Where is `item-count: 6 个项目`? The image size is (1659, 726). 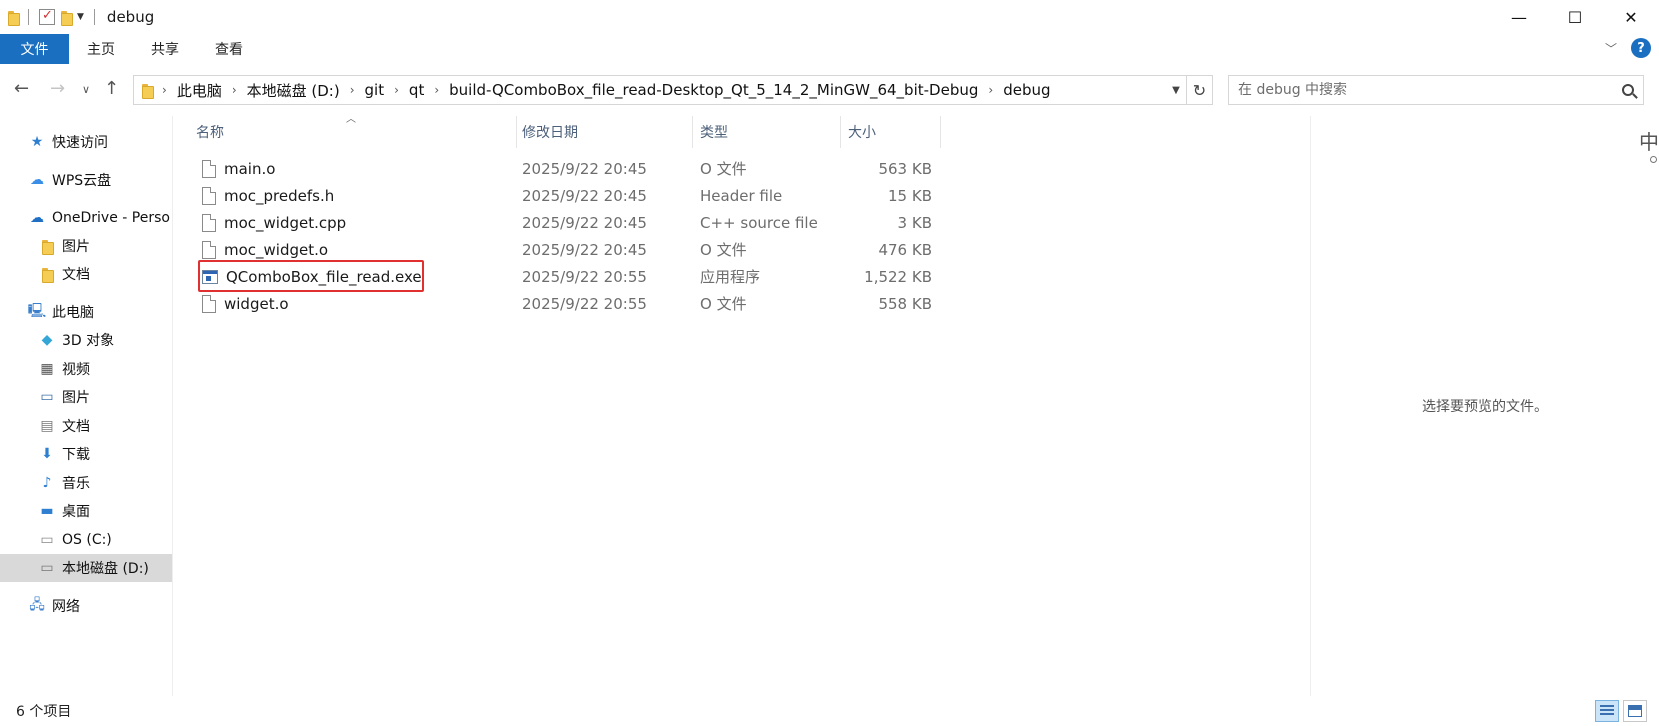 item-count: 6 个项目 is located at coordinates (44, 712).